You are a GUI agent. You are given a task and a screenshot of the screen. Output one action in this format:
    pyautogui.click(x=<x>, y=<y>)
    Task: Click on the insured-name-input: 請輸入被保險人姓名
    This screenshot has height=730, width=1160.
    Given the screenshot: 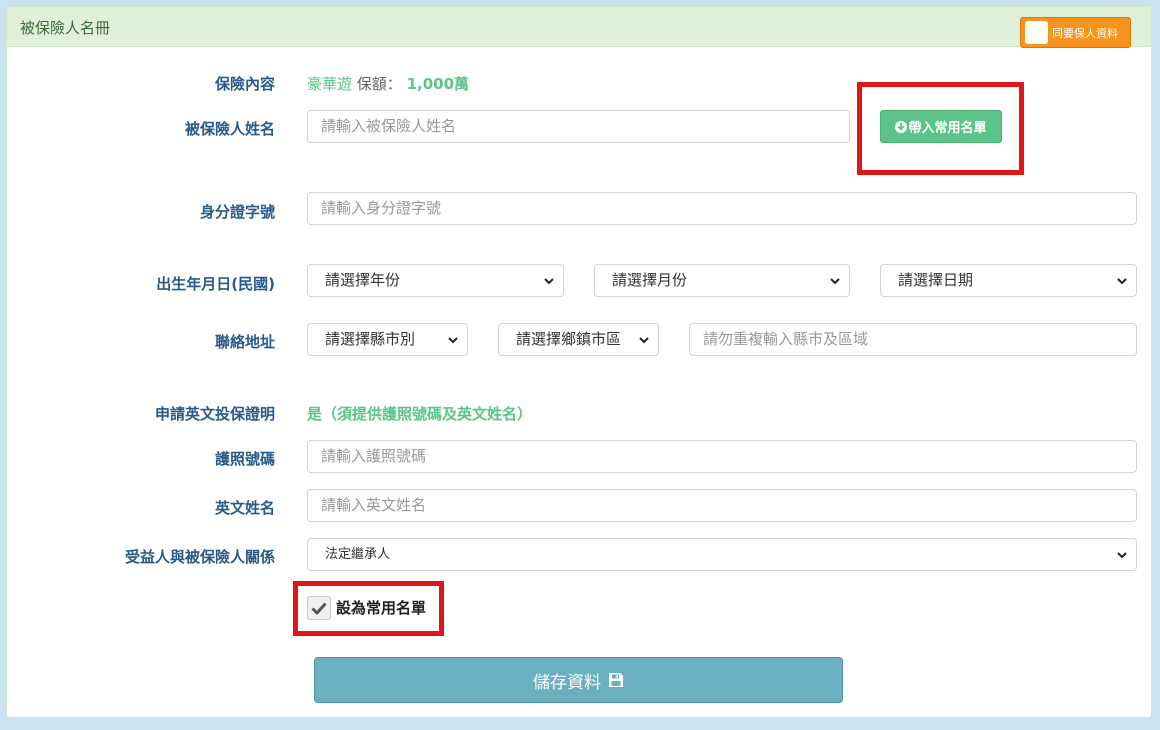 What is the action you would take?
    pyautogui.click(x=578, y=126)
    